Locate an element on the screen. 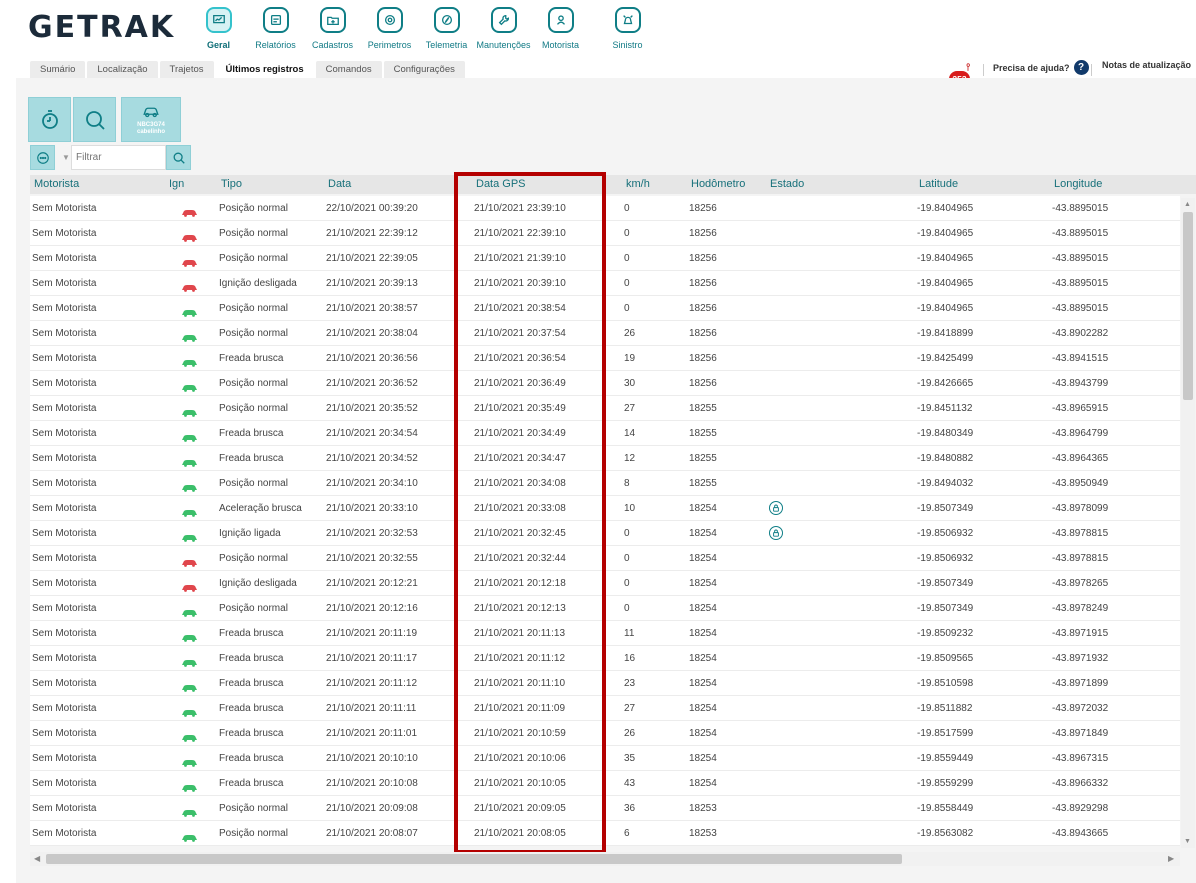 The height and width of the screenshot is (883, 1196). col-data: Data is located at coordinates (339, 184).